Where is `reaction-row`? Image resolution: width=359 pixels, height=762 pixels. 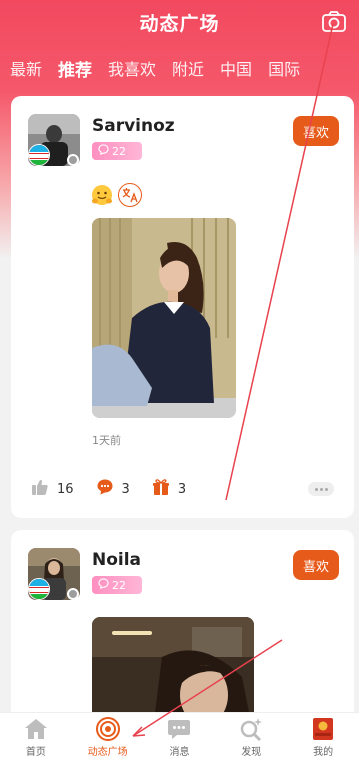
reaction-row is located at coordinates (116, 195).